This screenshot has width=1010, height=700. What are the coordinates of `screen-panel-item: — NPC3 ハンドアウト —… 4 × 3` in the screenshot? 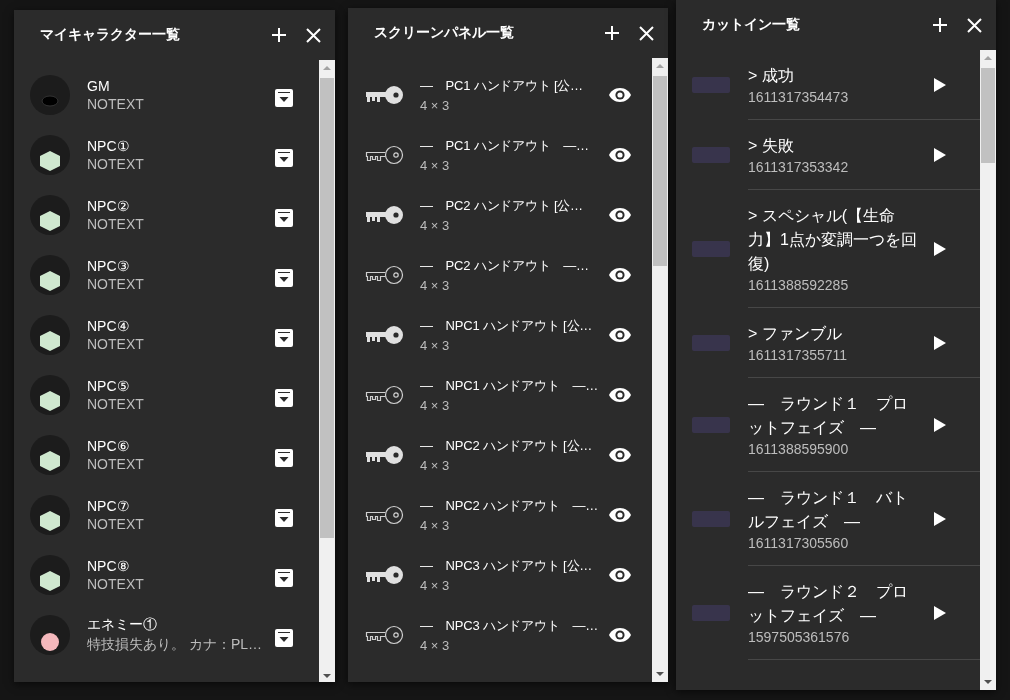 It's located at (500, 635).